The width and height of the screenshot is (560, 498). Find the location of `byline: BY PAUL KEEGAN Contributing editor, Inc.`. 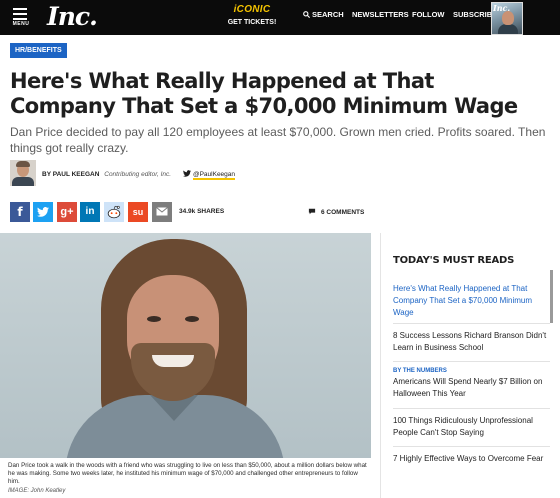

byline: BY PAUL KEEGAN Contributing editor, Inc. is located at coordinates (106, 174).